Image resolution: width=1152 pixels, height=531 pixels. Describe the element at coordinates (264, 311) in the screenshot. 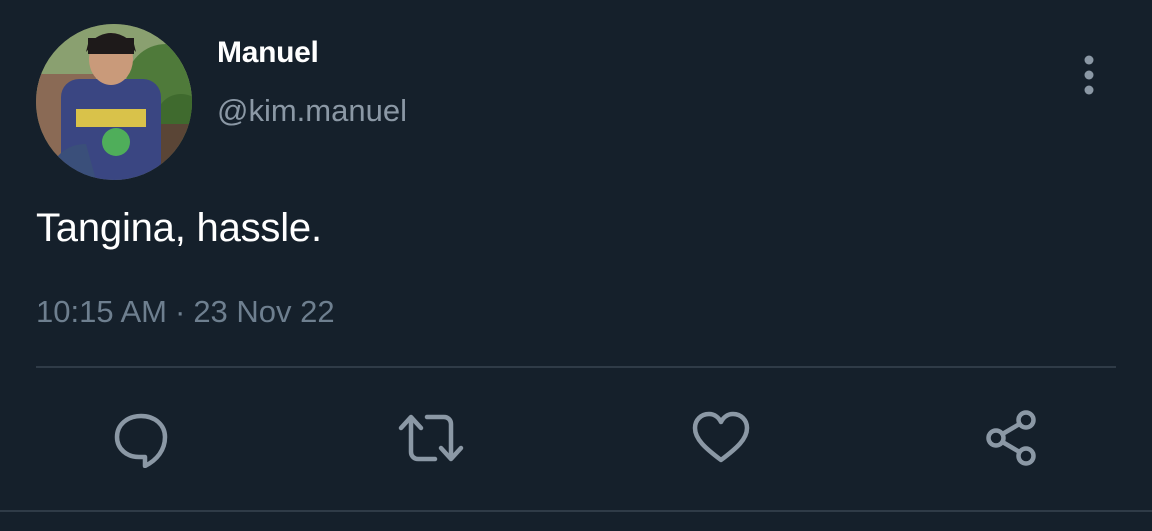

I see `tweet-date: 23 Nov 22` at that location.